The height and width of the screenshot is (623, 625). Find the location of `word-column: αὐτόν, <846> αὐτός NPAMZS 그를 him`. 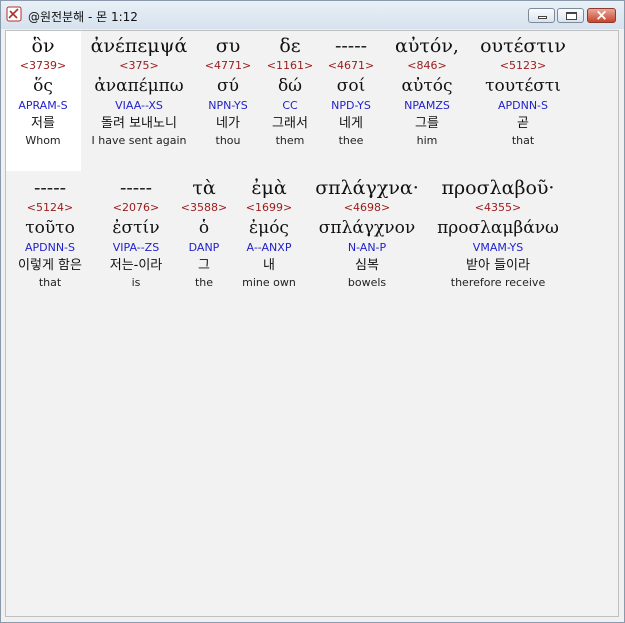

word-column: αὐτόν, <846> αὐτός NPAMZS 그를 him is located at coordinates (427, 91).